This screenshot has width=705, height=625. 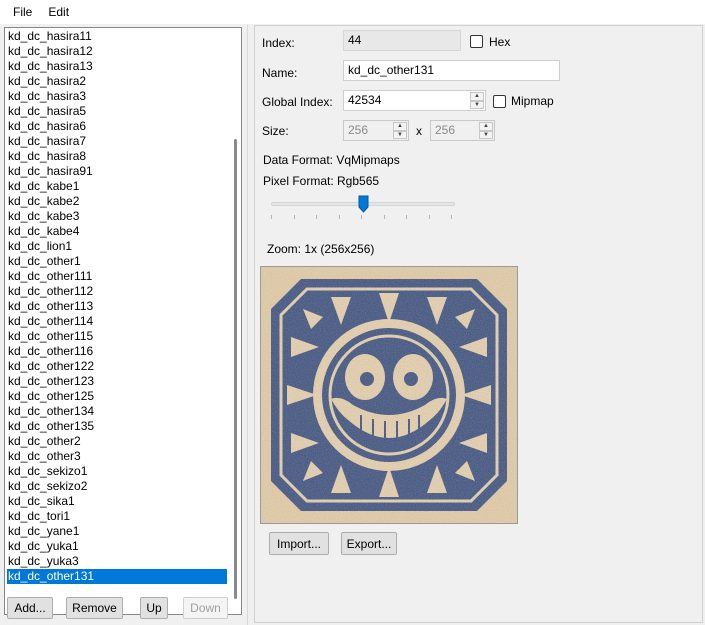 I want to click on texture-image, so click(x=389, y=395).